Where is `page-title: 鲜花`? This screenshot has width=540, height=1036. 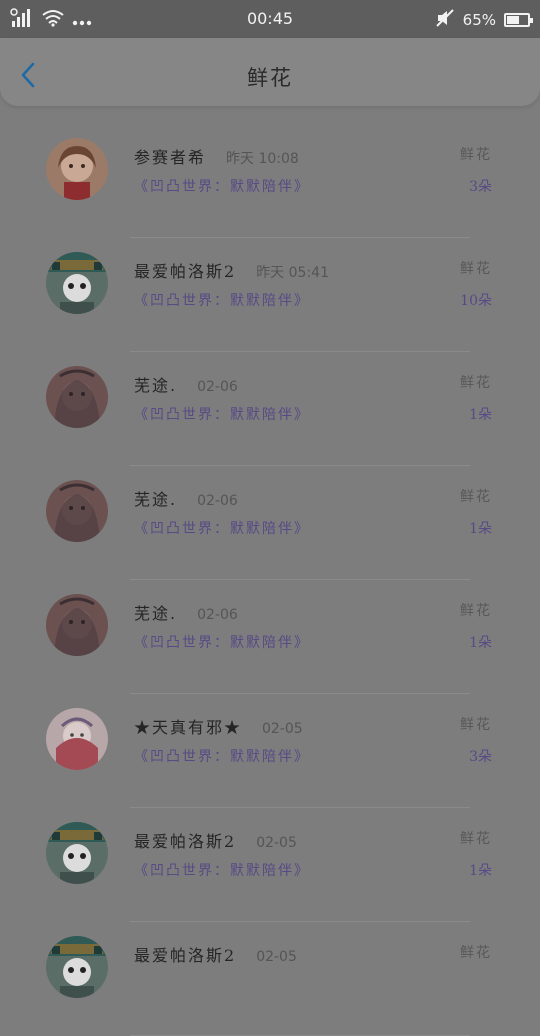 page-title: 鲜花 is located at coordinates (270, 78).